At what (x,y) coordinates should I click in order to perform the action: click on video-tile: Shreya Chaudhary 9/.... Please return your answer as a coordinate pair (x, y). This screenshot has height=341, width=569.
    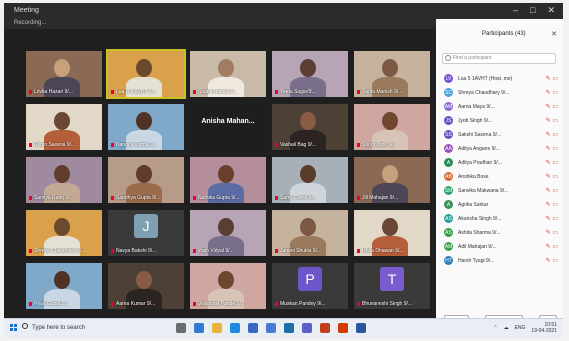
    Looking at the image, I should click on (64, 233).